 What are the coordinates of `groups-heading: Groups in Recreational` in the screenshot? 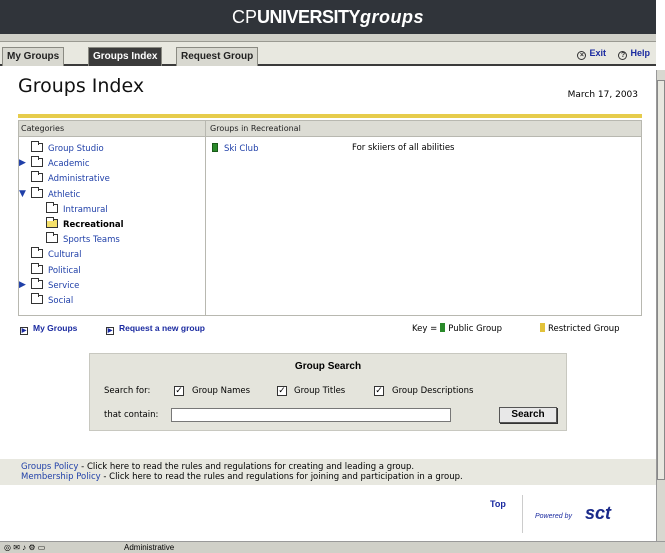 It's located at (255, 128).